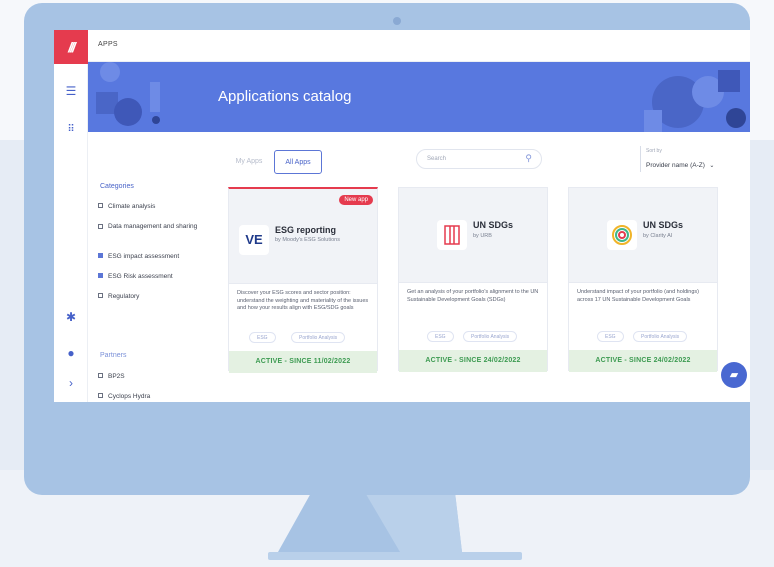 The image size is (774, 567). I want to click on filter-label: Data management and sharing, so click(153, 226).